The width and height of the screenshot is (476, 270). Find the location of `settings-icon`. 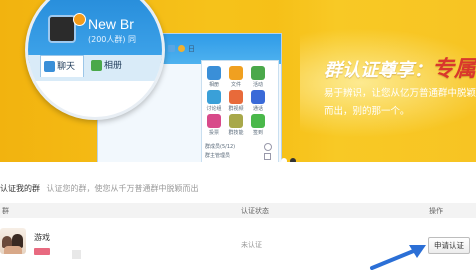

settings-icon is located at coordinates (268, 147).